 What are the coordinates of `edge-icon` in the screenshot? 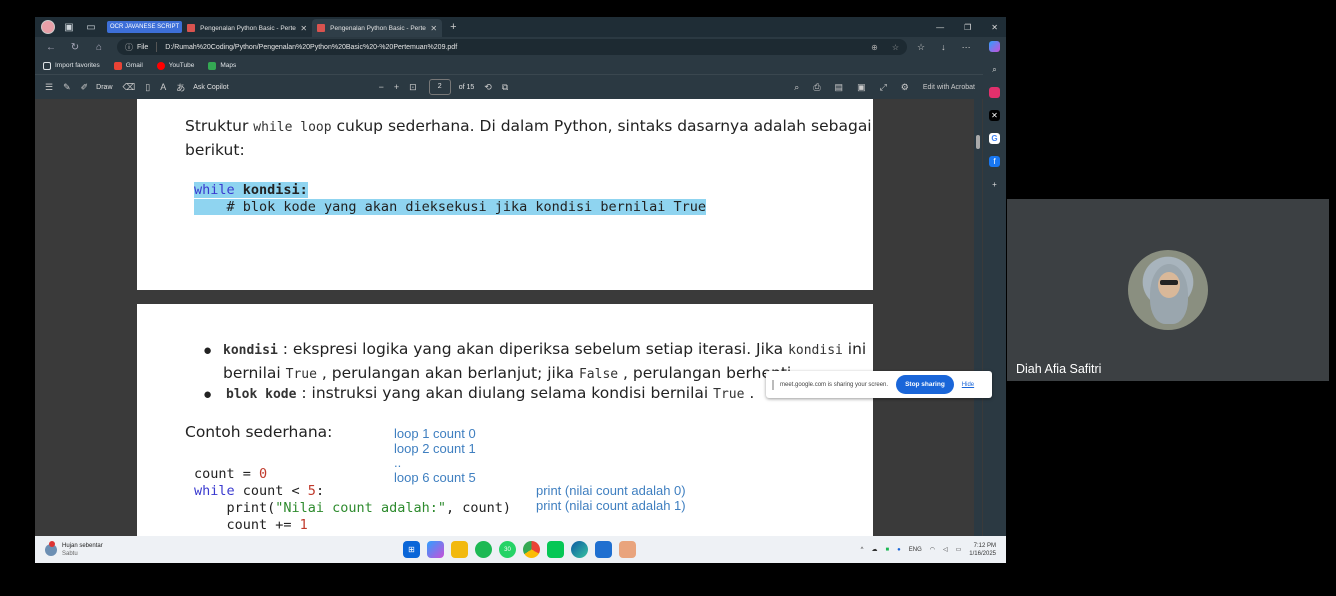 It's located at (579, 549).